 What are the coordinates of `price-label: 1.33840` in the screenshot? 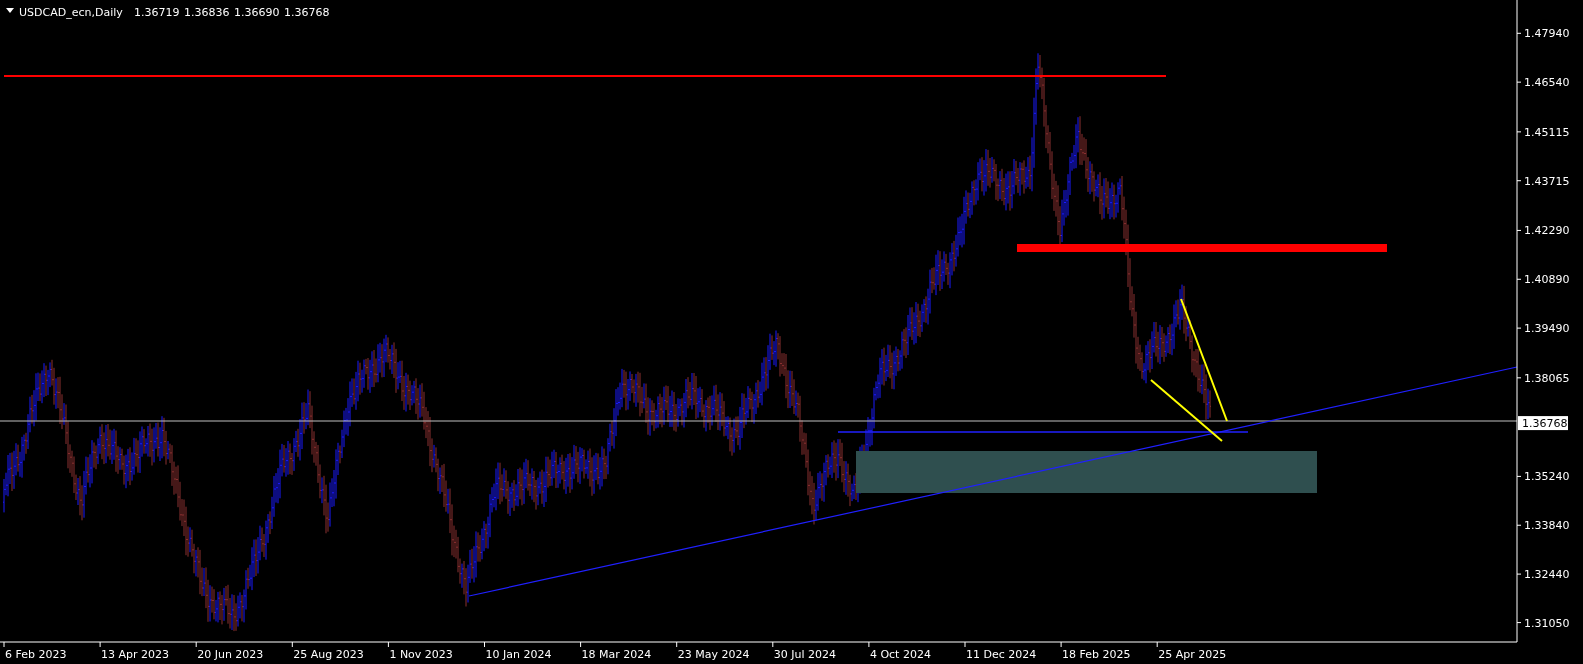 It's located at (1547, 526).